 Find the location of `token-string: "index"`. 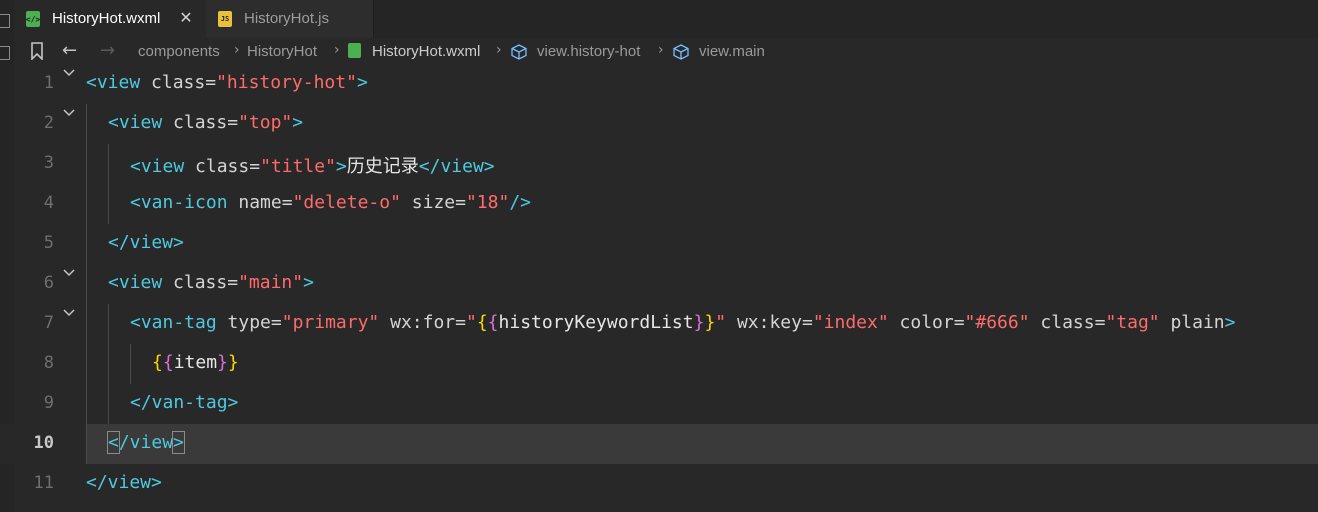

token-string: "index" is located at coordinates (850, 322).